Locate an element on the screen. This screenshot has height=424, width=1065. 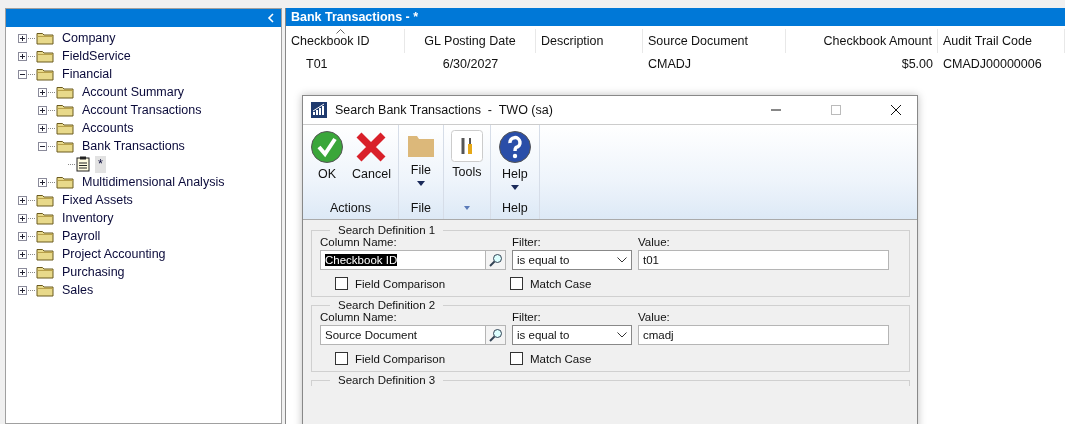
tools-icon is located at coordinates (466, 146).